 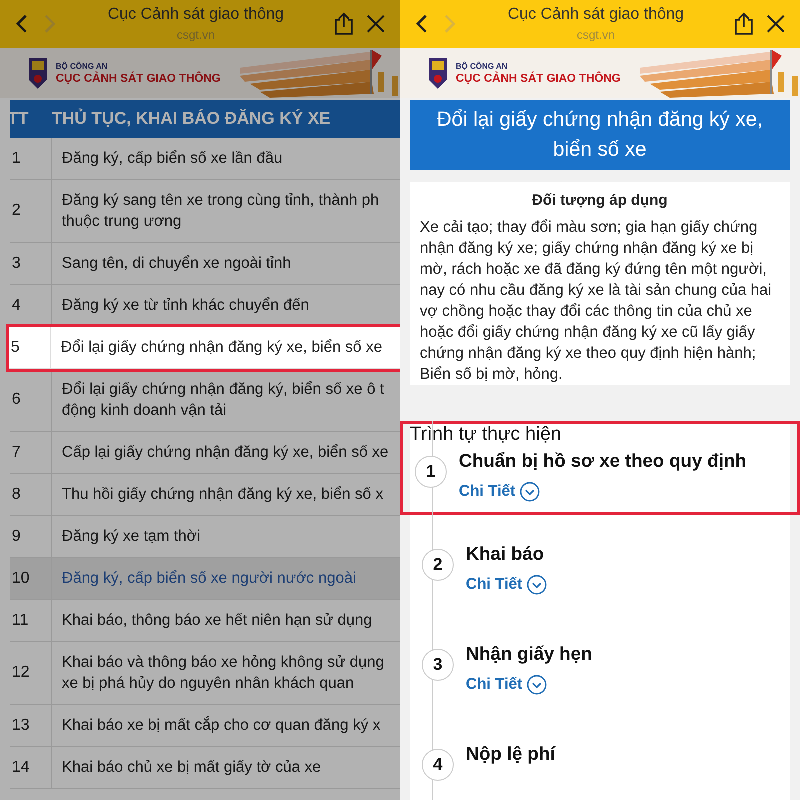 I want to click on table-row: 14 Khai báo chủ xe bị mất giấy tờ của xe, so click(x=205, y=768).